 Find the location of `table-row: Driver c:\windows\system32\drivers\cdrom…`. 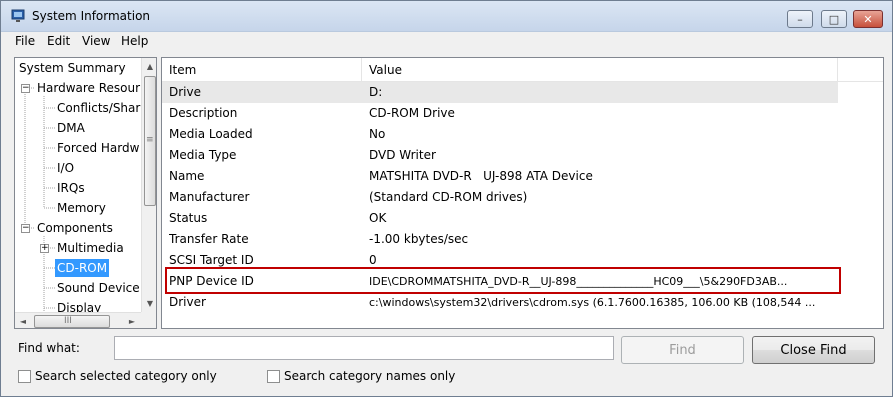

table-row: Driver c:\windows\system32\drivers\cdrom… is located at coordinates (500, 302).